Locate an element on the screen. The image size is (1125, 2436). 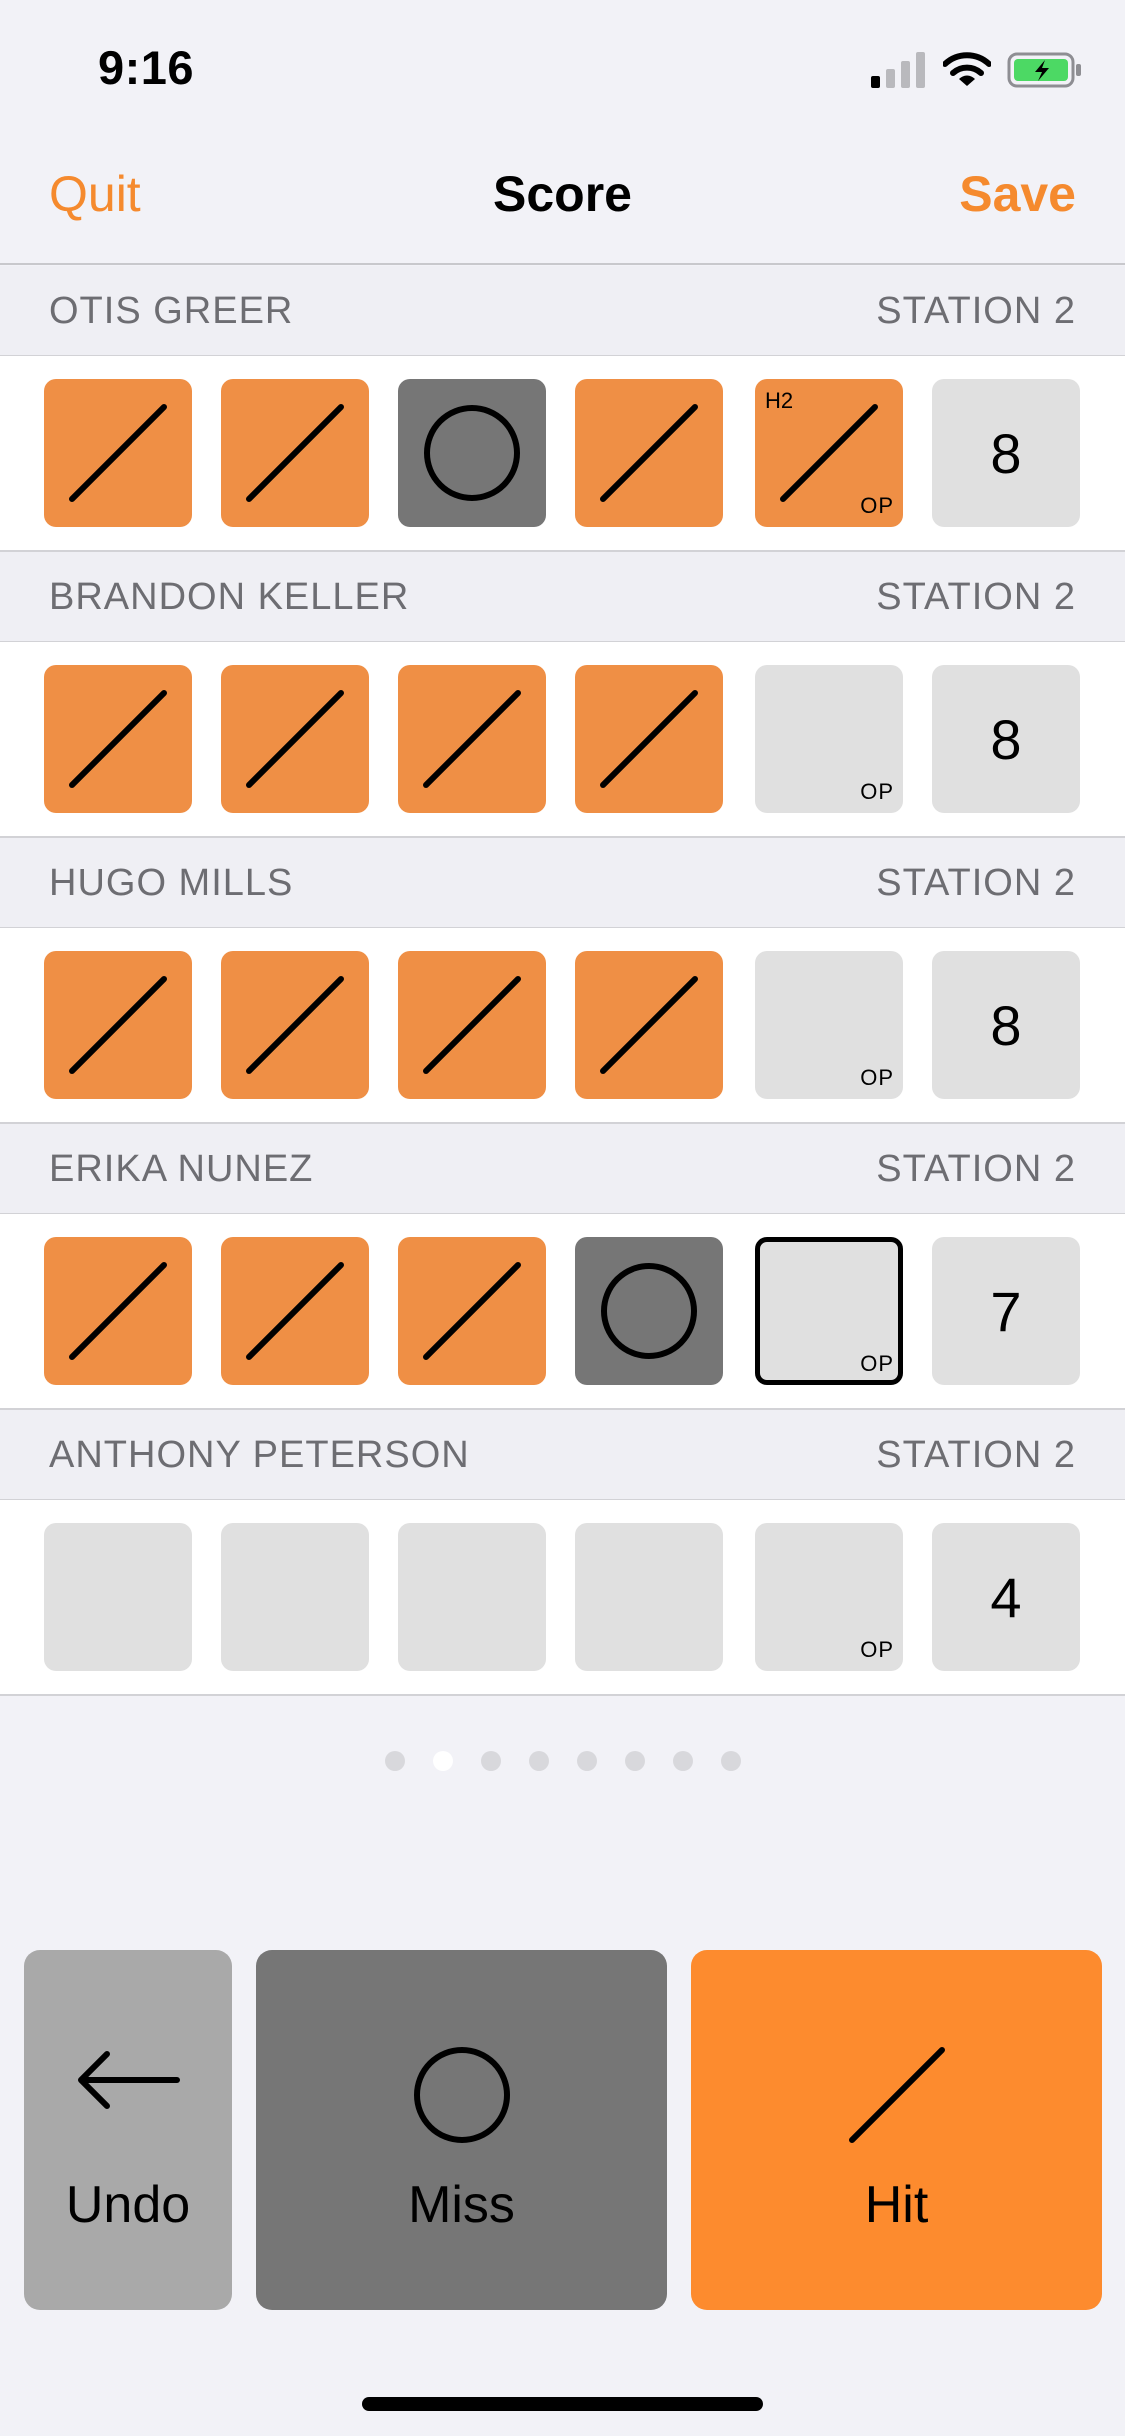
hit-label: Hit is located at coordinates (896, 2205).